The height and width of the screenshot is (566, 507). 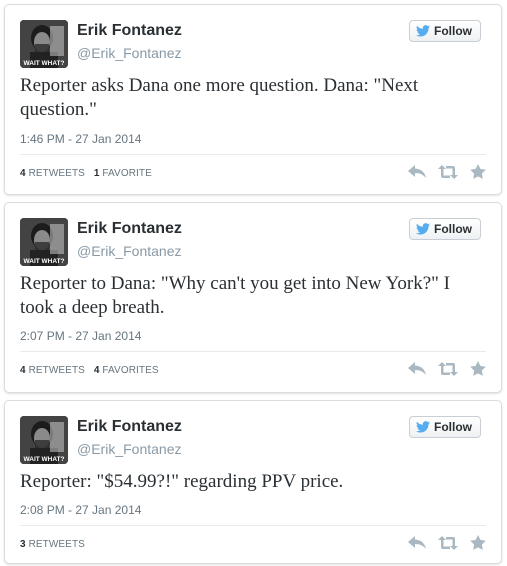 What do you see at coordinates (97, 370) in the screenshot?
I see `favorite-count: 4` at bounding box center [97, 370].